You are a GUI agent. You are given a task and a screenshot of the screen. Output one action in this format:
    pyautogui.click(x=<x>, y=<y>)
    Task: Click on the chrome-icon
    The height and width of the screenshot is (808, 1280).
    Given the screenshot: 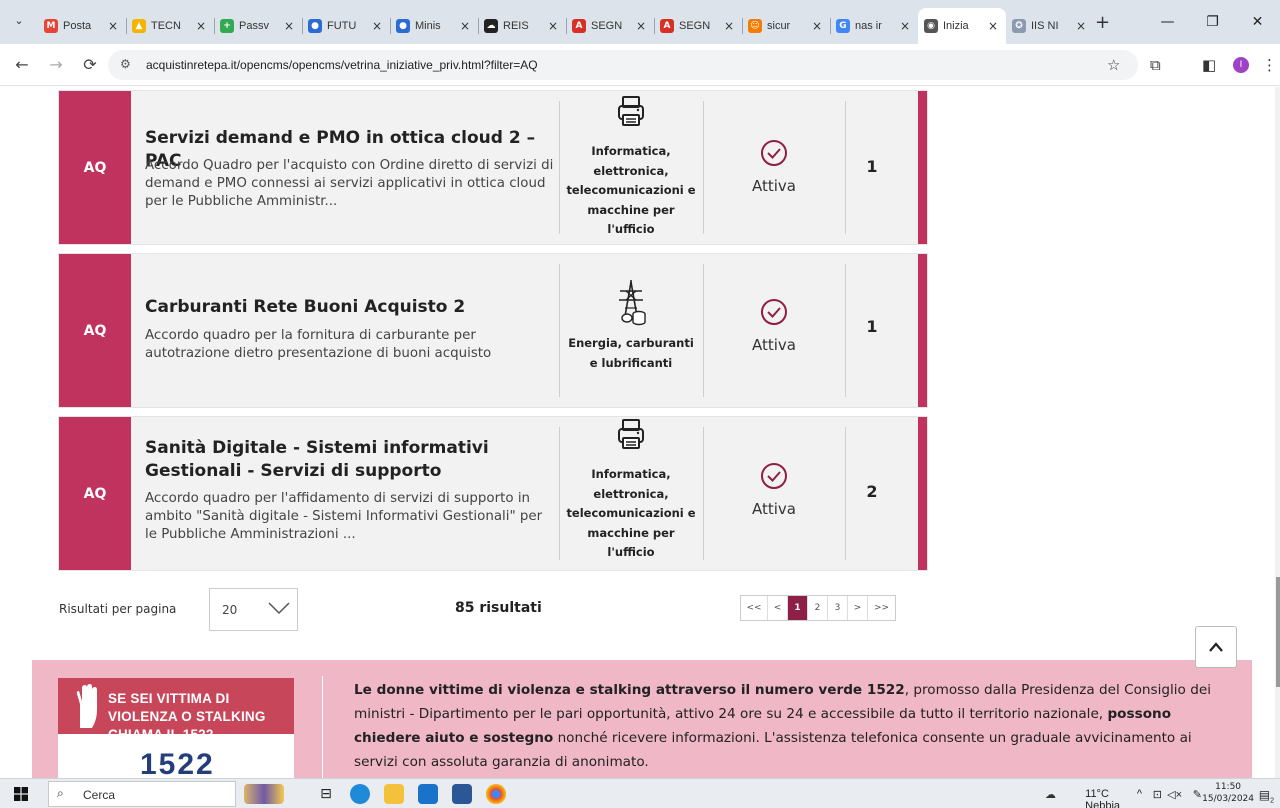 What is the action you would take?
    pyautogui.click(x=496, y=794)
    